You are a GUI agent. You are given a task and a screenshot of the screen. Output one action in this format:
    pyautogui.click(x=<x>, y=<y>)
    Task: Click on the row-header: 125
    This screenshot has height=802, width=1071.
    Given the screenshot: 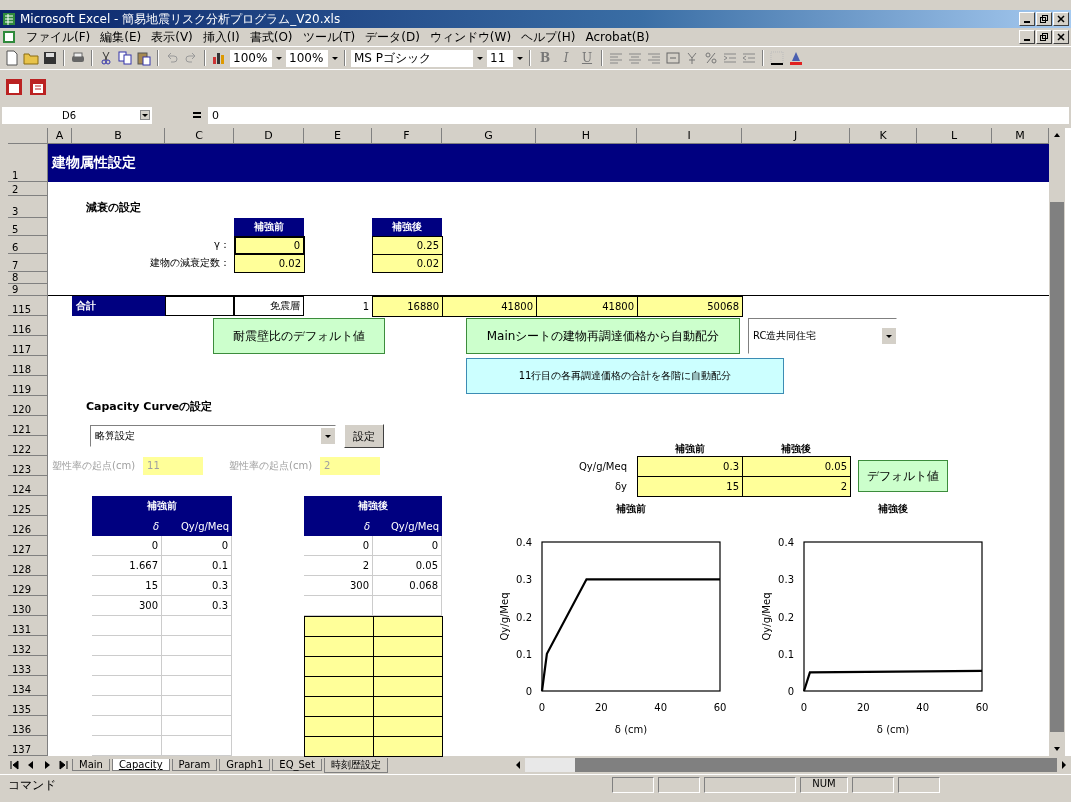 What is the action you would take?
    pyautogui.click(x=28, y=506)
    